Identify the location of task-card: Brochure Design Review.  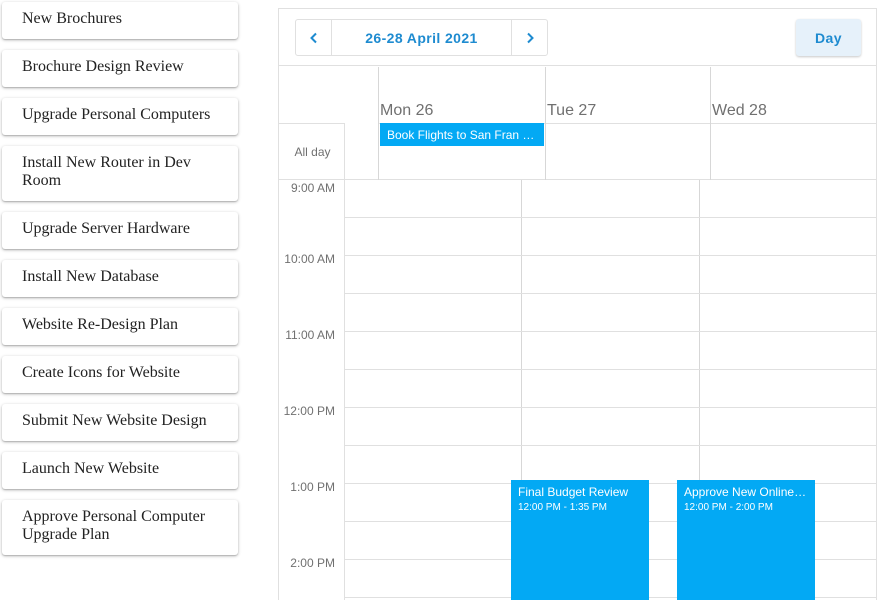
(120, 68).